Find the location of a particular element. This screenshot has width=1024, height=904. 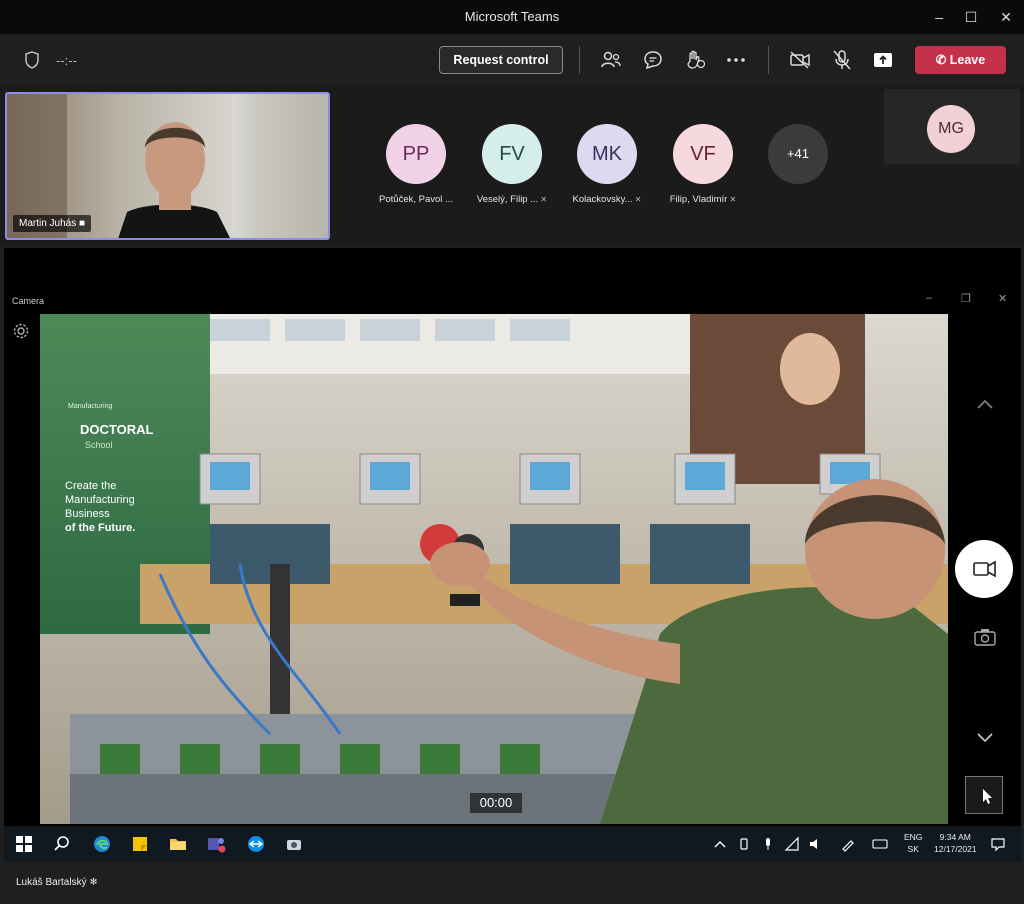

participant-name-text: Filip, Vladimír is located at coordinates (698, 199).